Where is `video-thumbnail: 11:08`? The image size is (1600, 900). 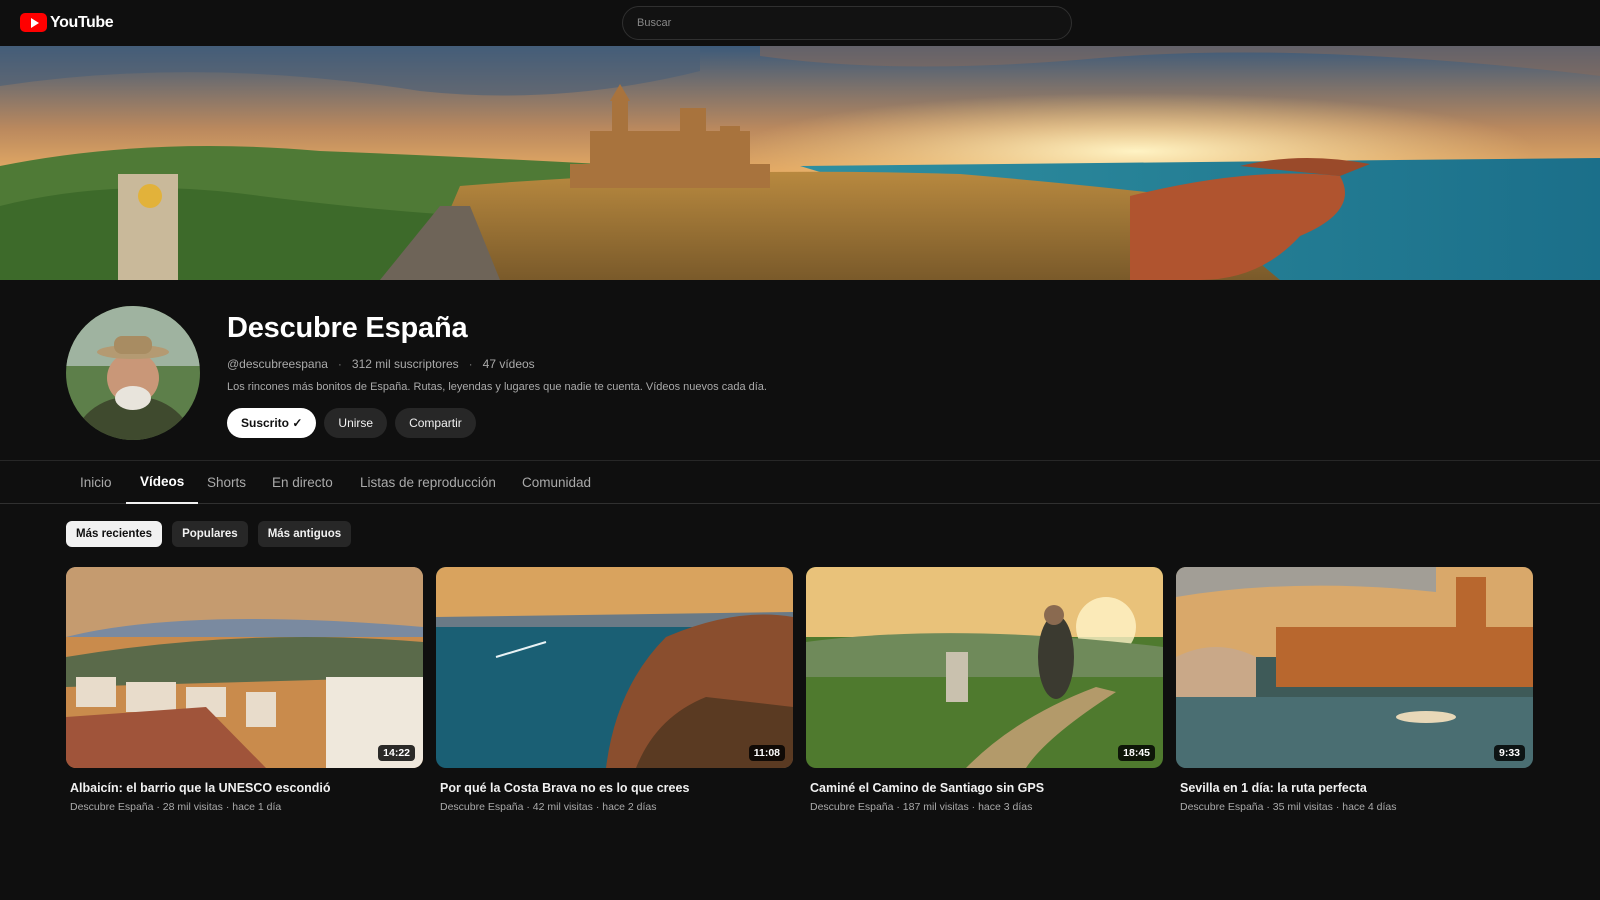 video-thumbnail: 11:08 is located at coordinates (614, 667).